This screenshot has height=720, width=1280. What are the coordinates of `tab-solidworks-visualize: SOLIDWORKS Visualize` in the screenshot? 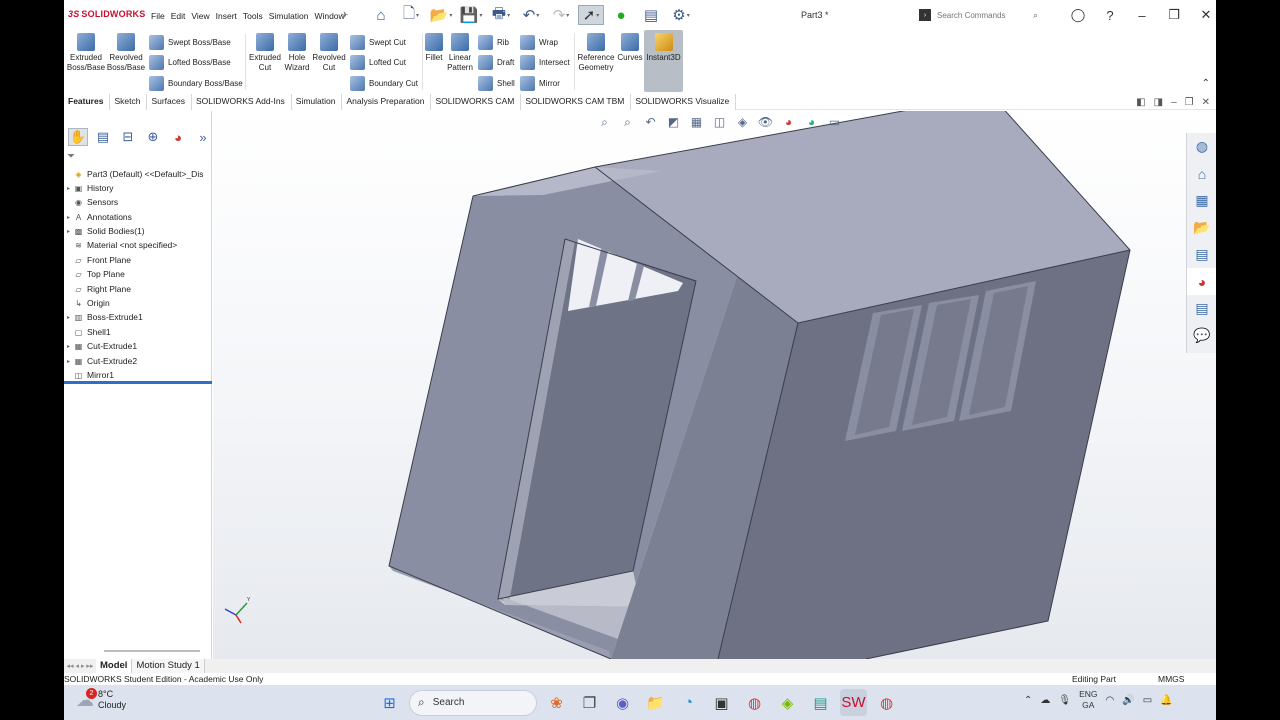 It's located at (684, 102).